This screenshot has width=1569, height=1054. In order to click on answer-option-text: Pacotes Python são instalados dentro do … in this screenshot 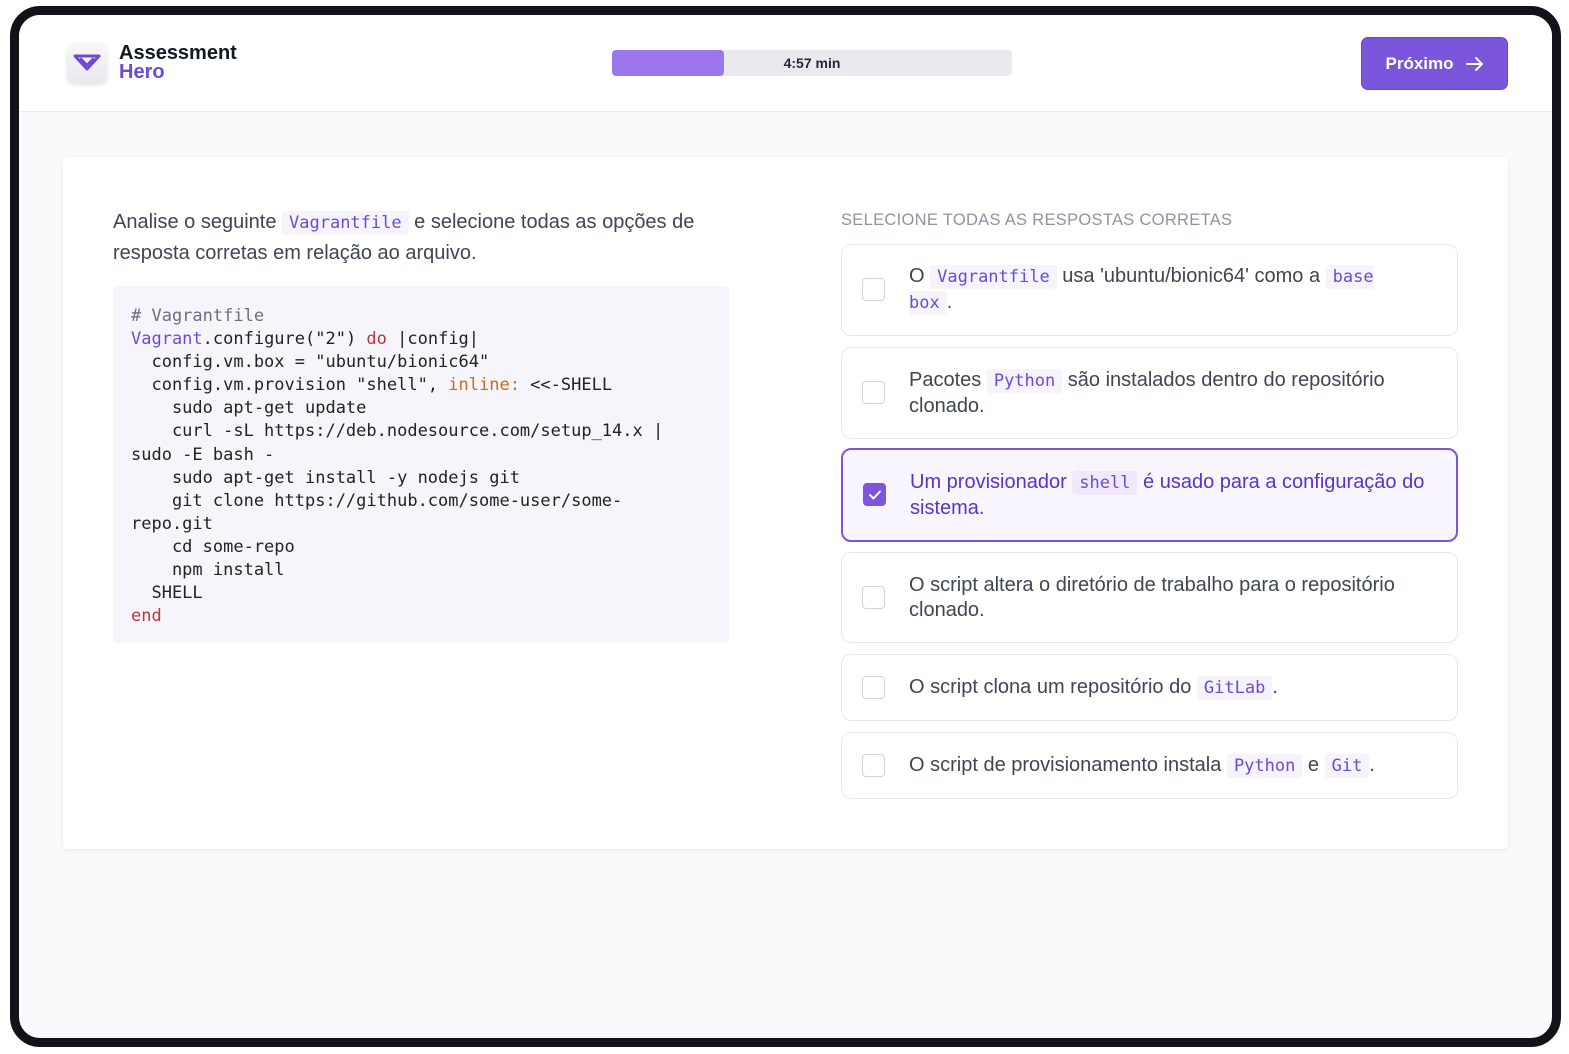, I will do `click(1168, 393)`.